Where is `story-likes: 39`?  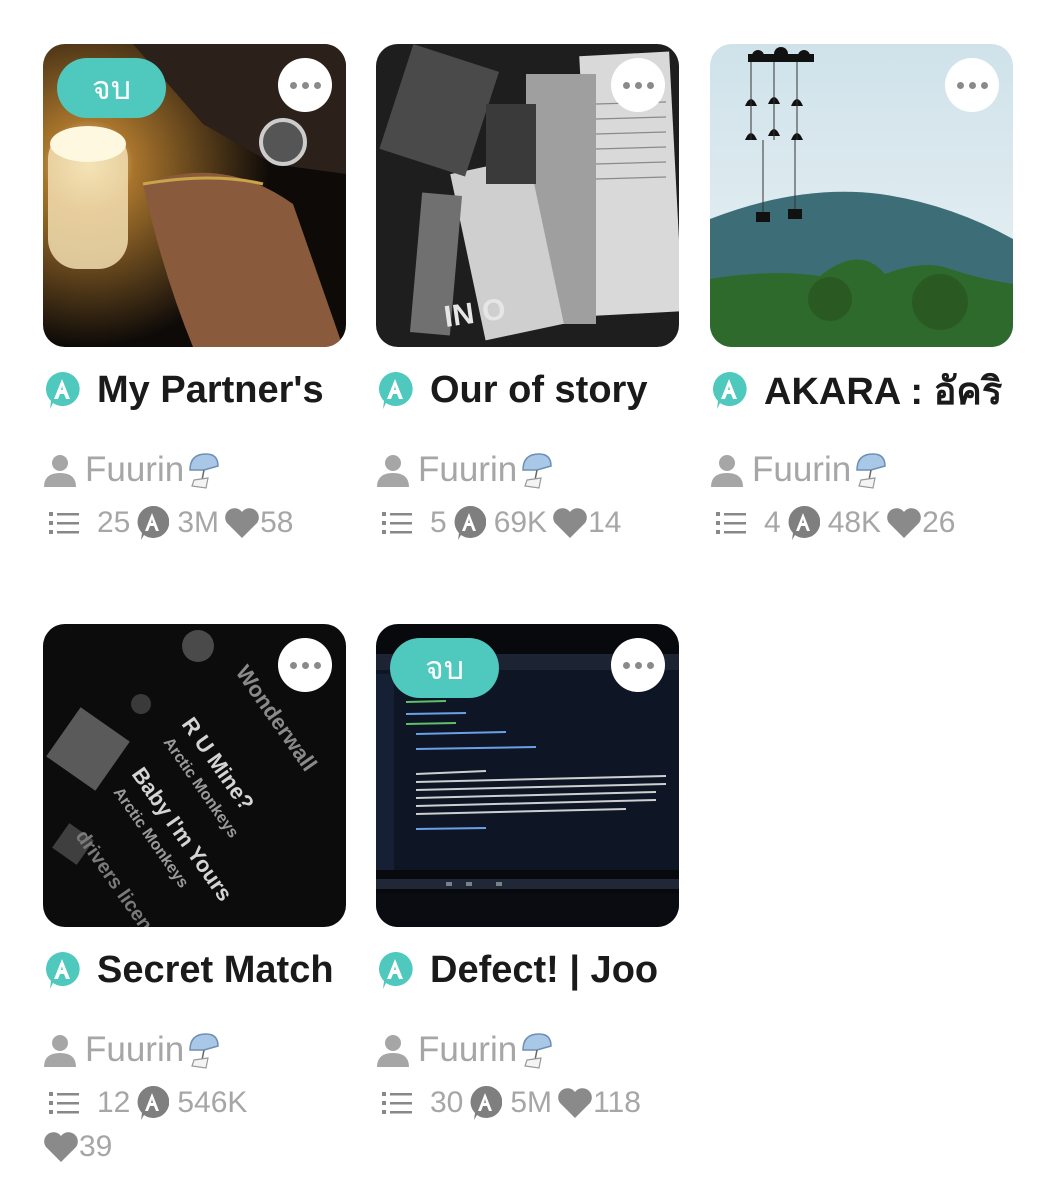
story-likes: 39 is located at coordinates (77, 1147).